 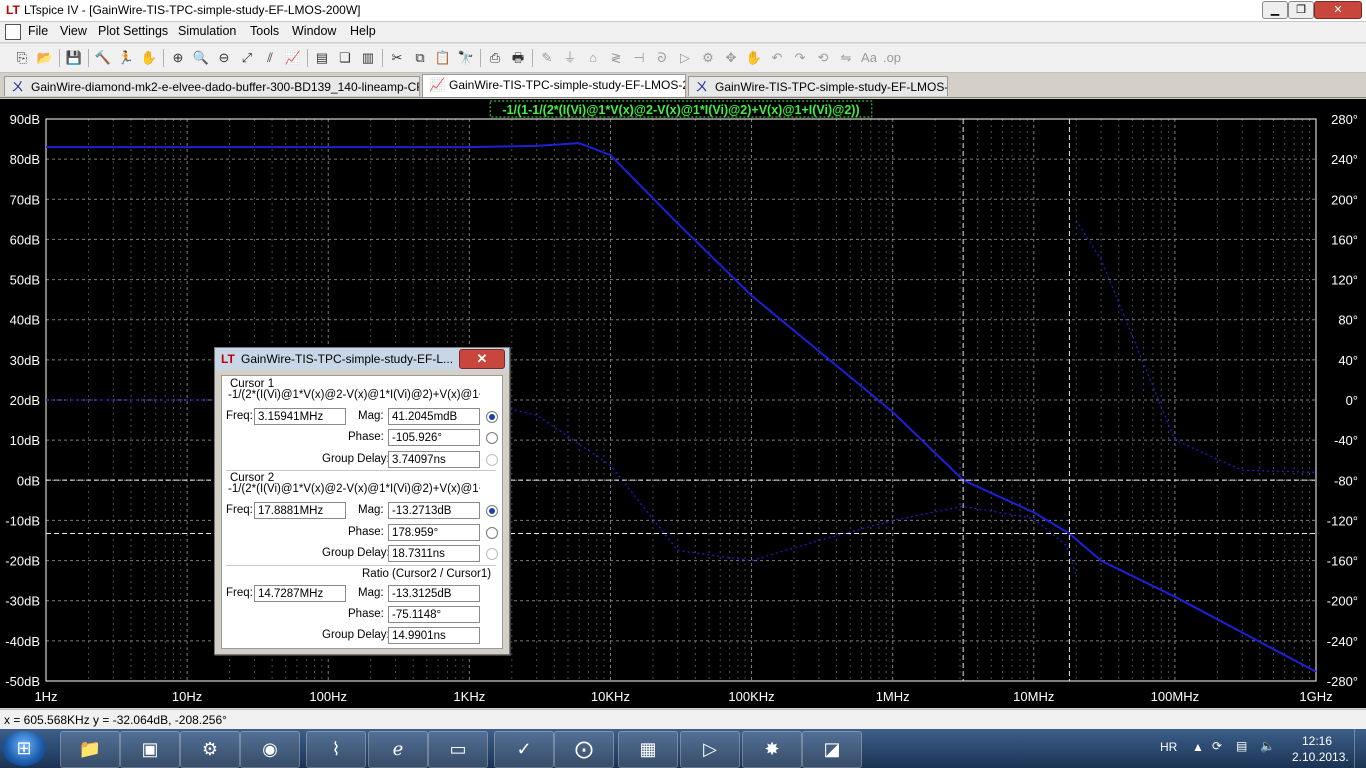 I want to click on save-icon: 💾, so click(x=74, y=58).